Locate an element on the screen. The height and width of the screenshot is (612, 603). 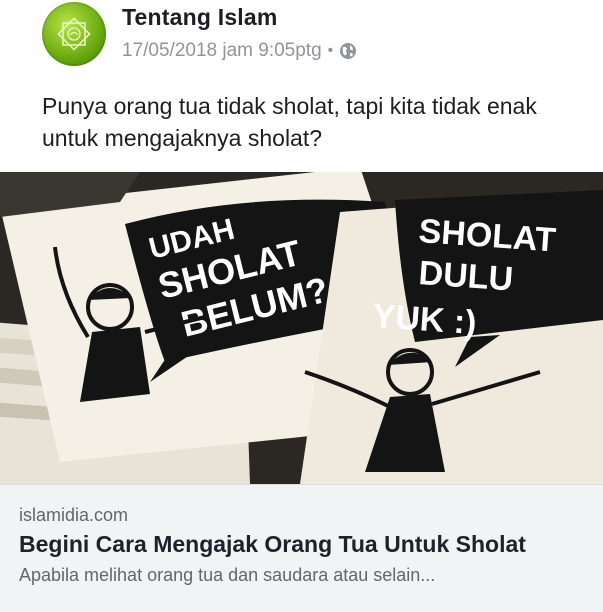
link-domain: islamidia.com is located at coordinates (74, 515).